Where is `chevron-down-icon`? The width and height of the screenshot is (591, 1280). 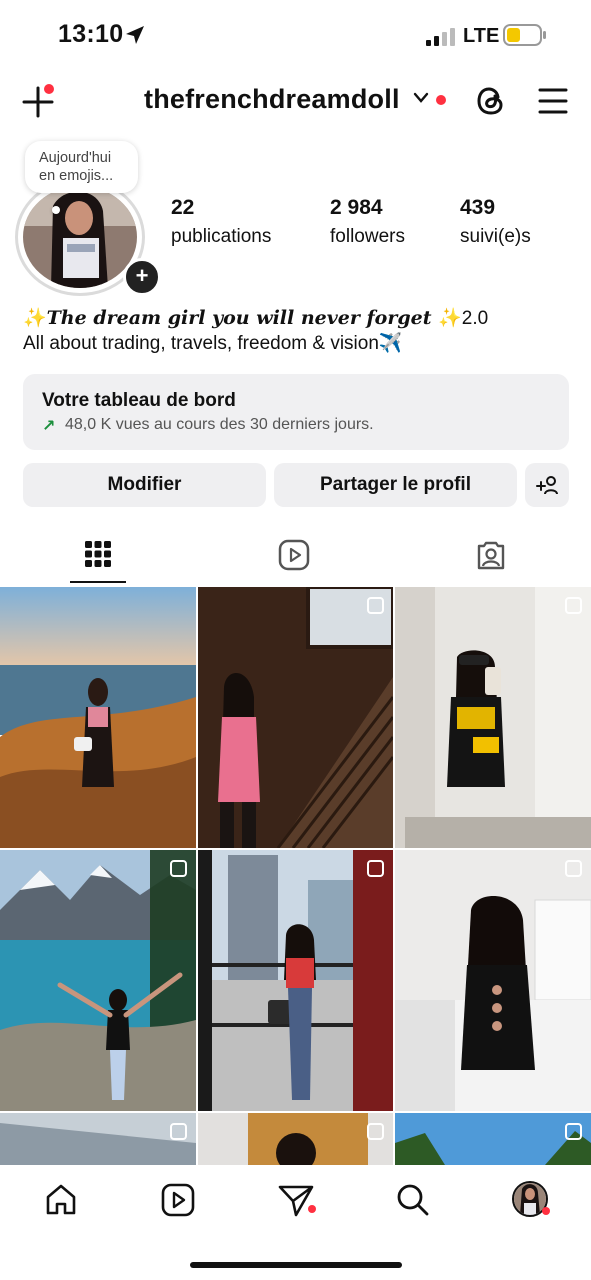 chevron-down-icon is located at coordinates (421, 98).